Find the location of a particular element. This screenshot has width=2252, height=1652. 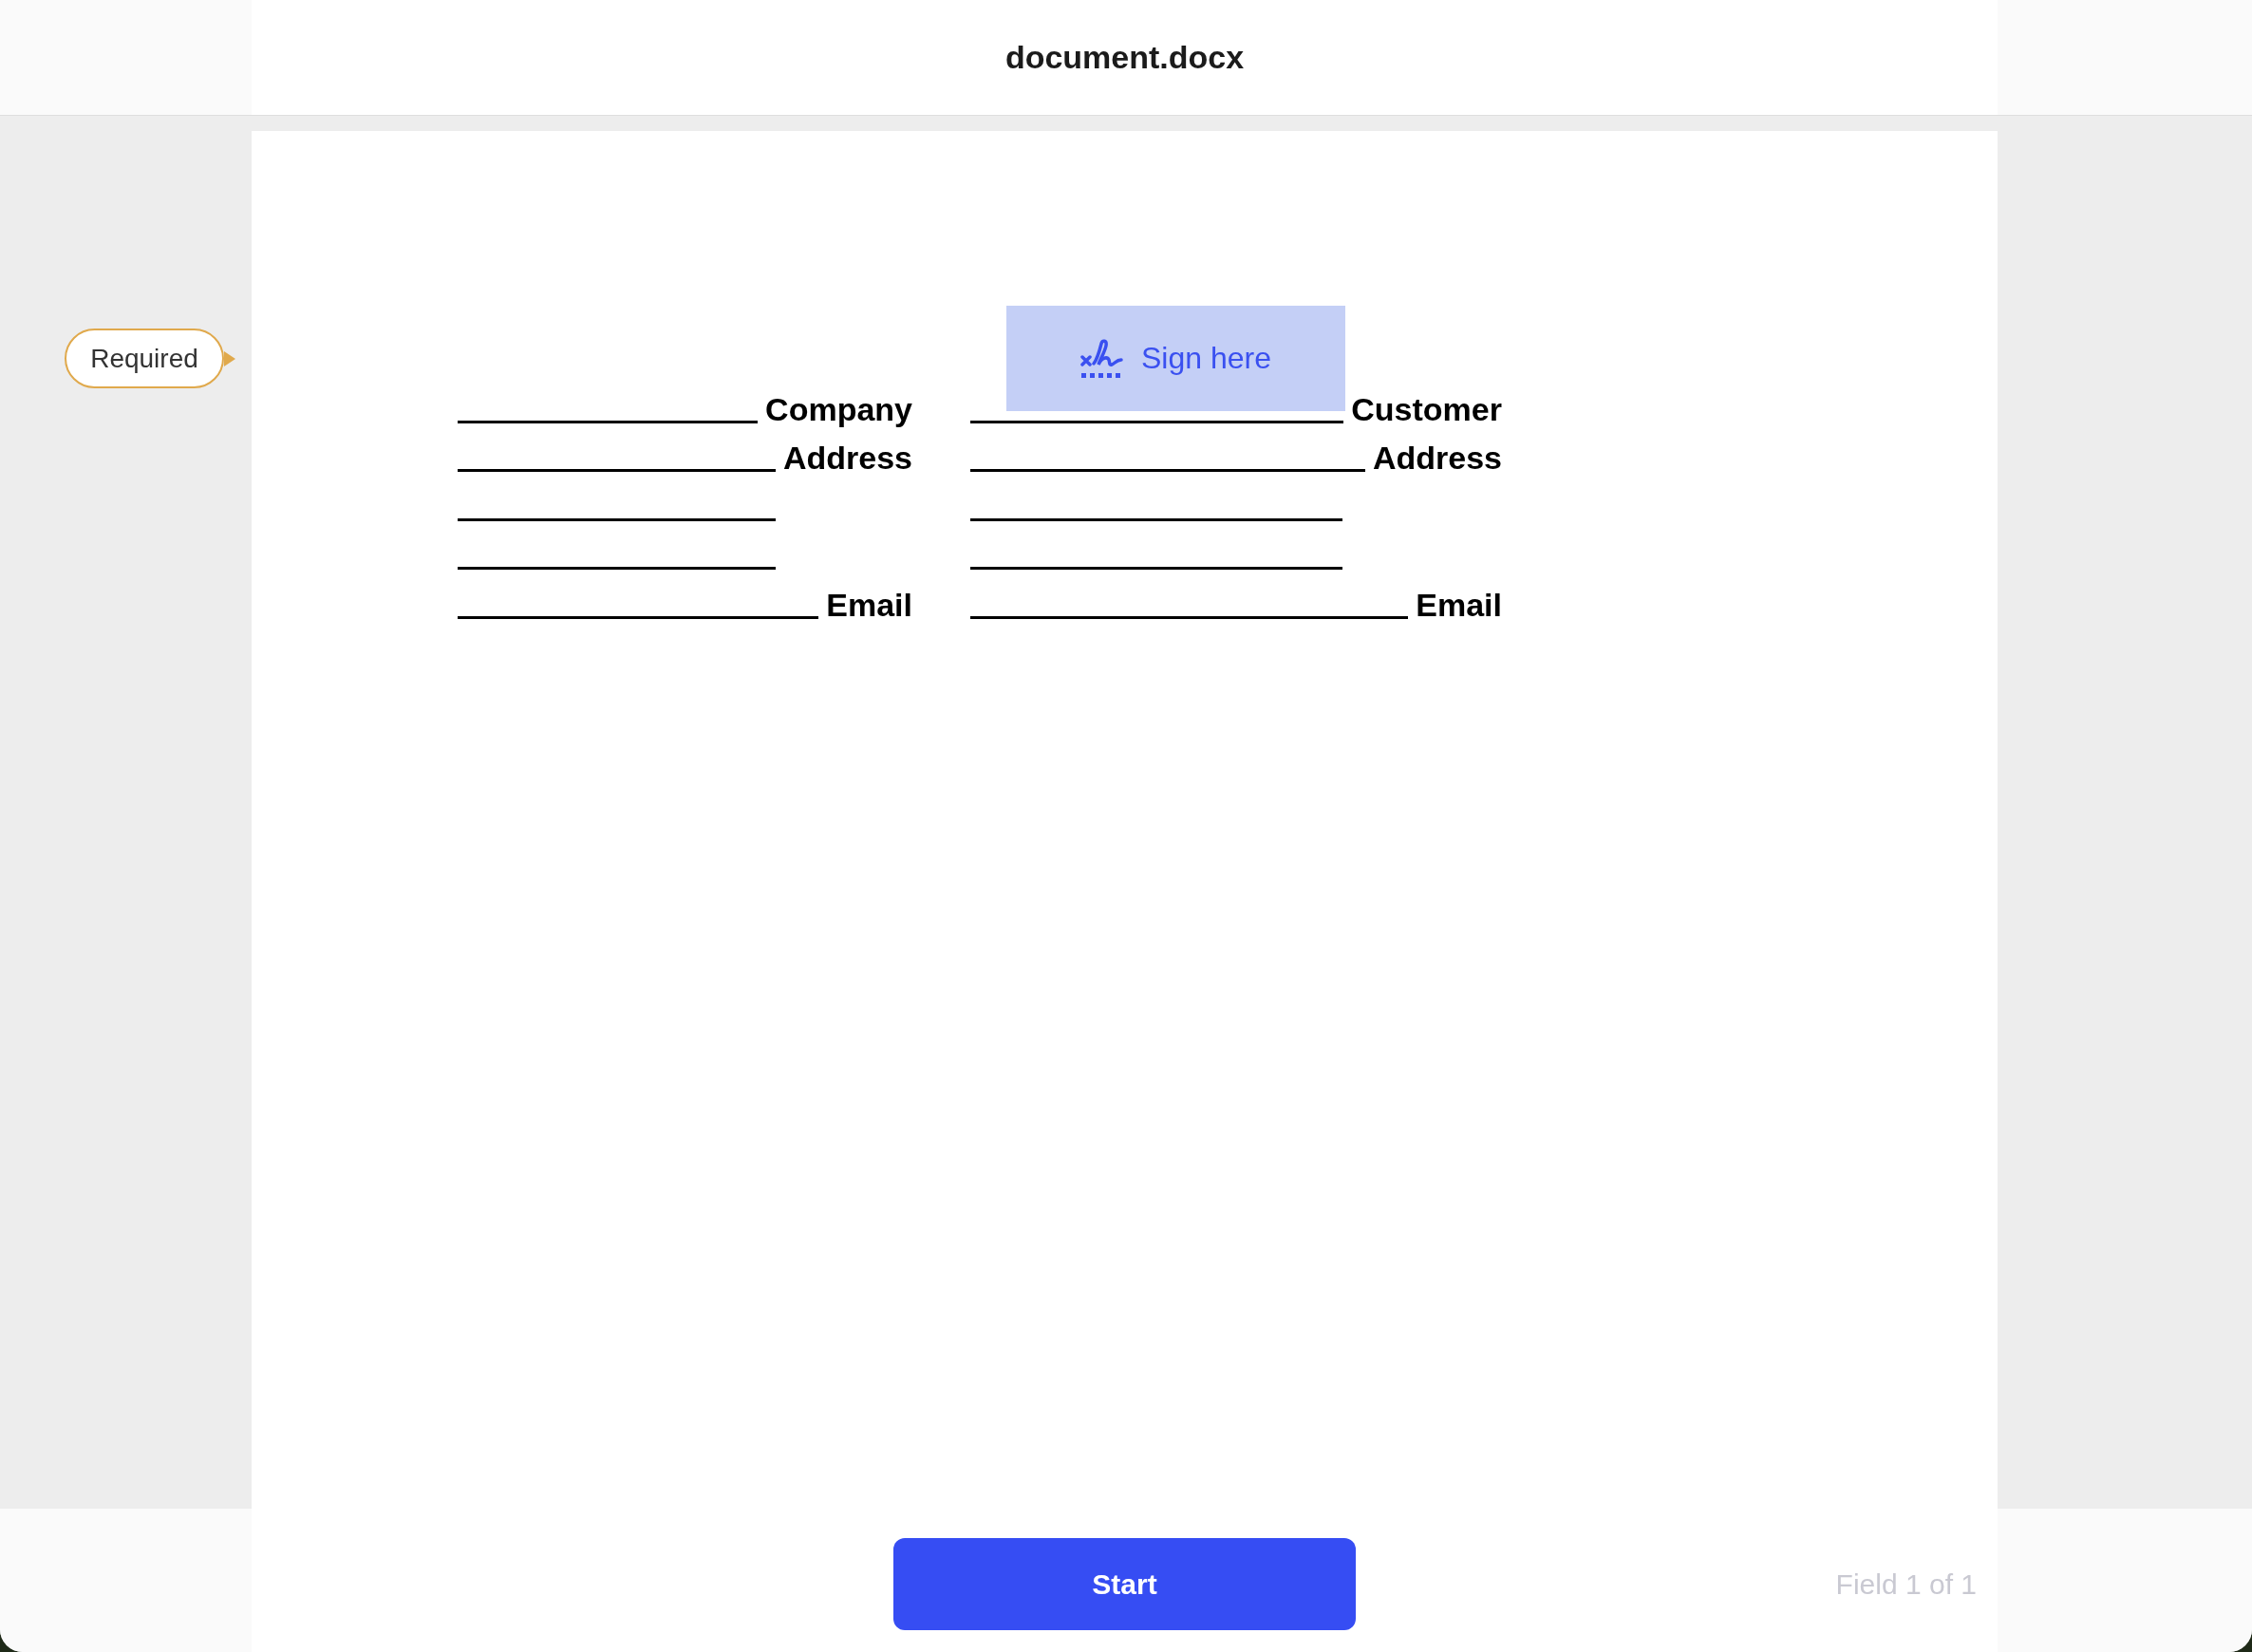

form-label: Customer is located at coordinates (1426, 409).